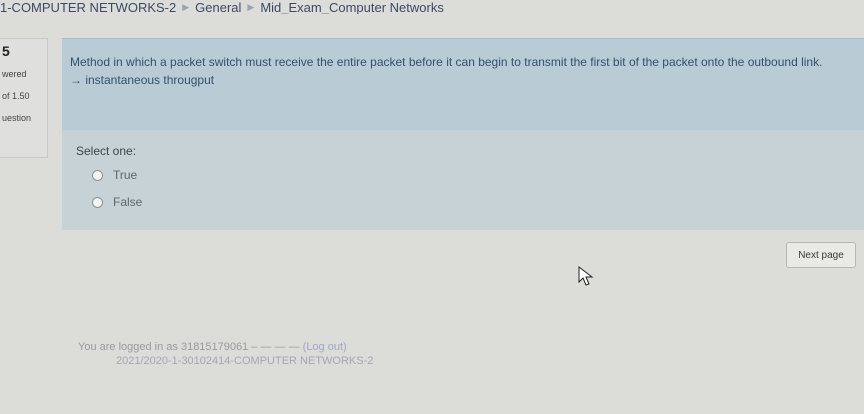 The width and height of the screenshot is (864, 414). Describe the element at coordinates (125, 175) in the screenshot. I see `answer-option-label: True` at that location.